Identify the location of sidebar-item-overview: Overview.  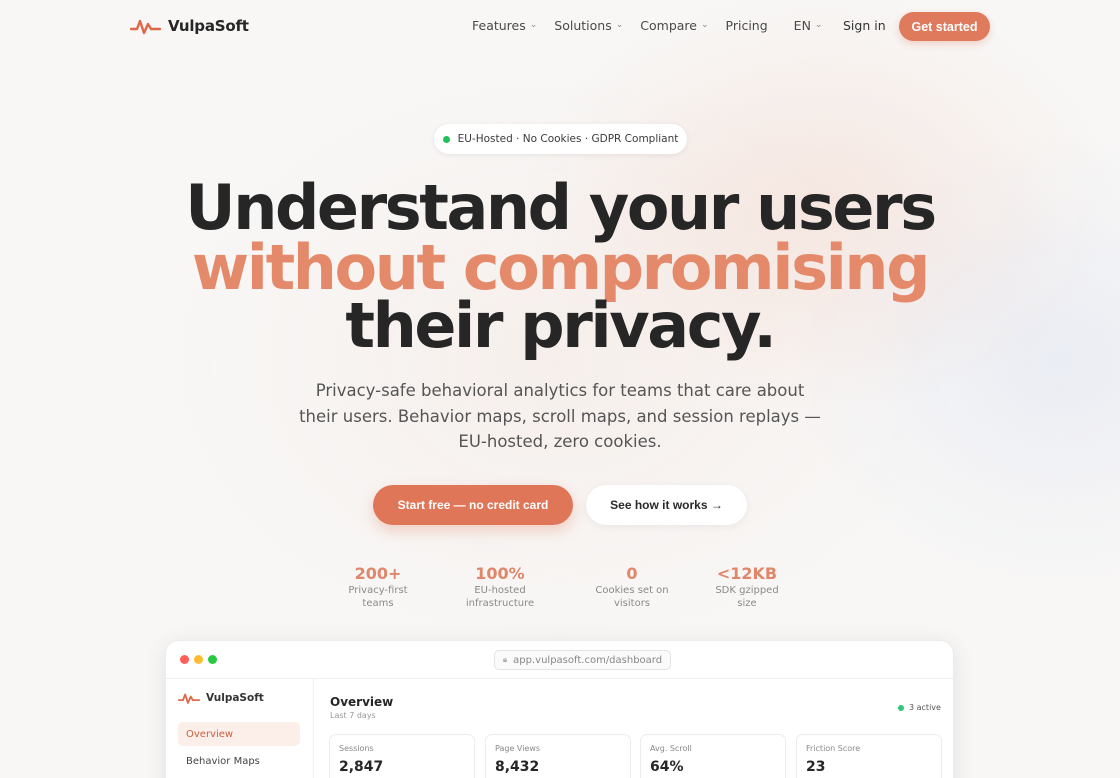
(239, 734).